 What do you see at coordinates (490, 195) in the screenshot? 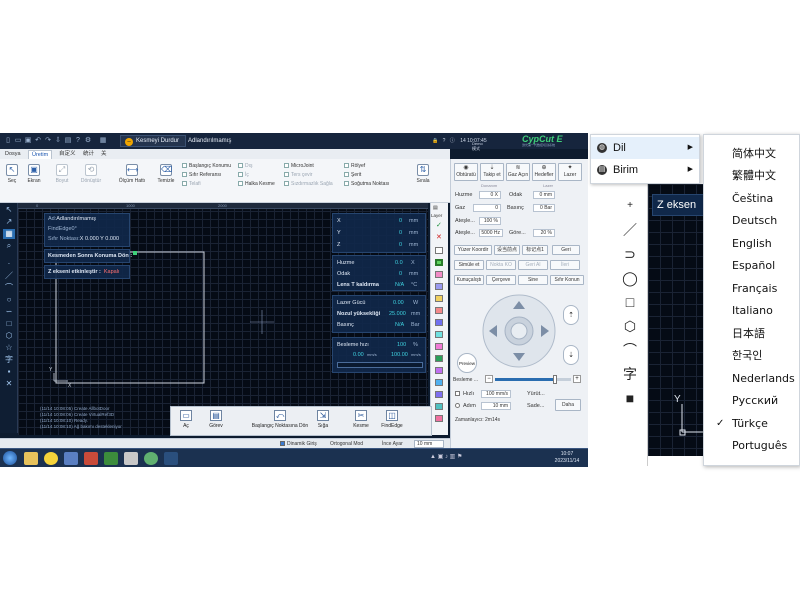
I see `beam-input: 0 X` at bounding box center [490, 195].